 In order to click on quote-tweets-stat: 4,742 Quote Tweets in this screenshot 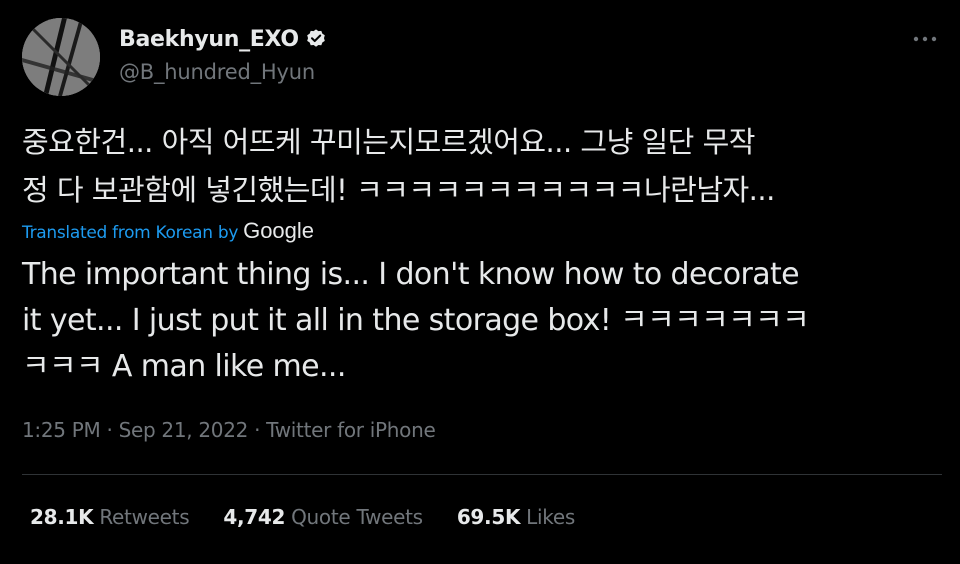, I will do `click(323, 517)`.